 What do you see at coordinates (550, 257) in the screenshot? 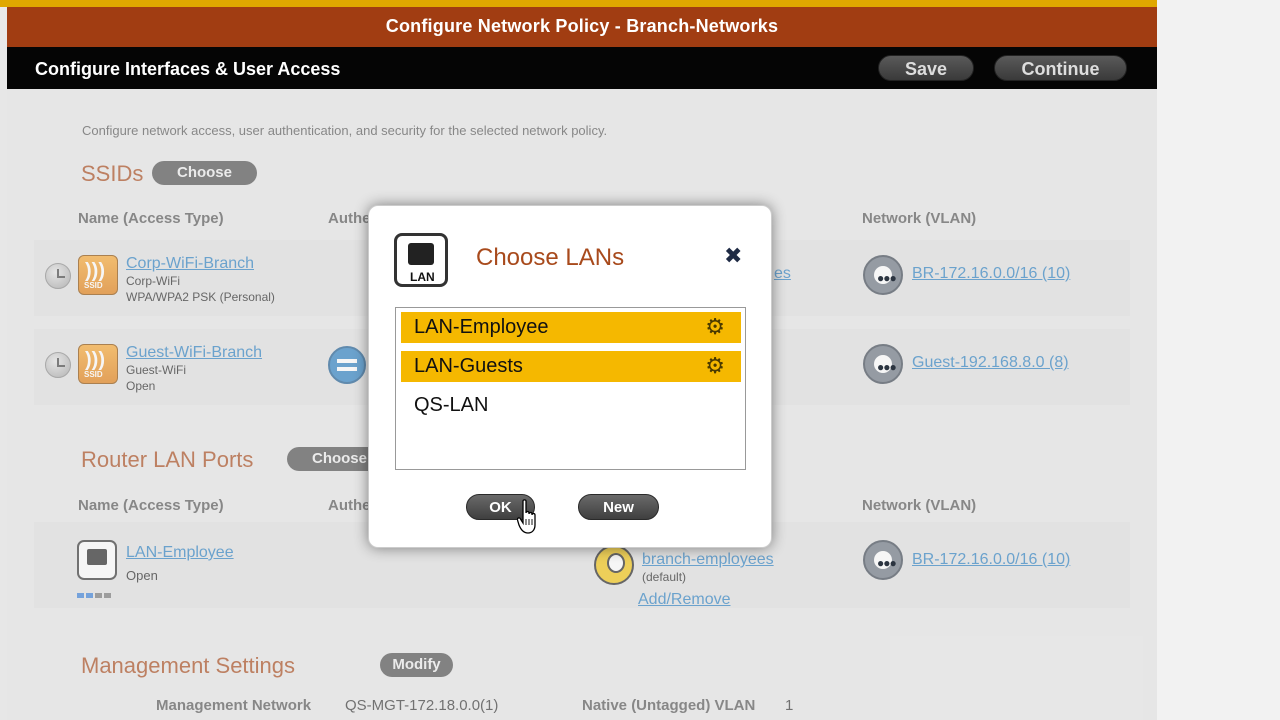
I see `dialog-title: Choose LANs` at bounding box center [550, 257].